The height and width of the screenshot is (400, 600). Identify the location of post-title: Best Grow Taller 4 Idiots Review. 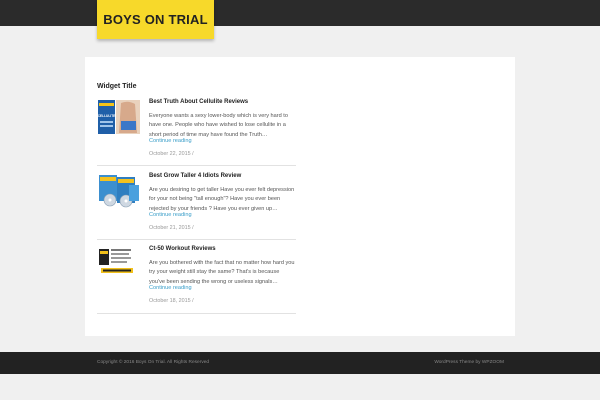
(195, 176).